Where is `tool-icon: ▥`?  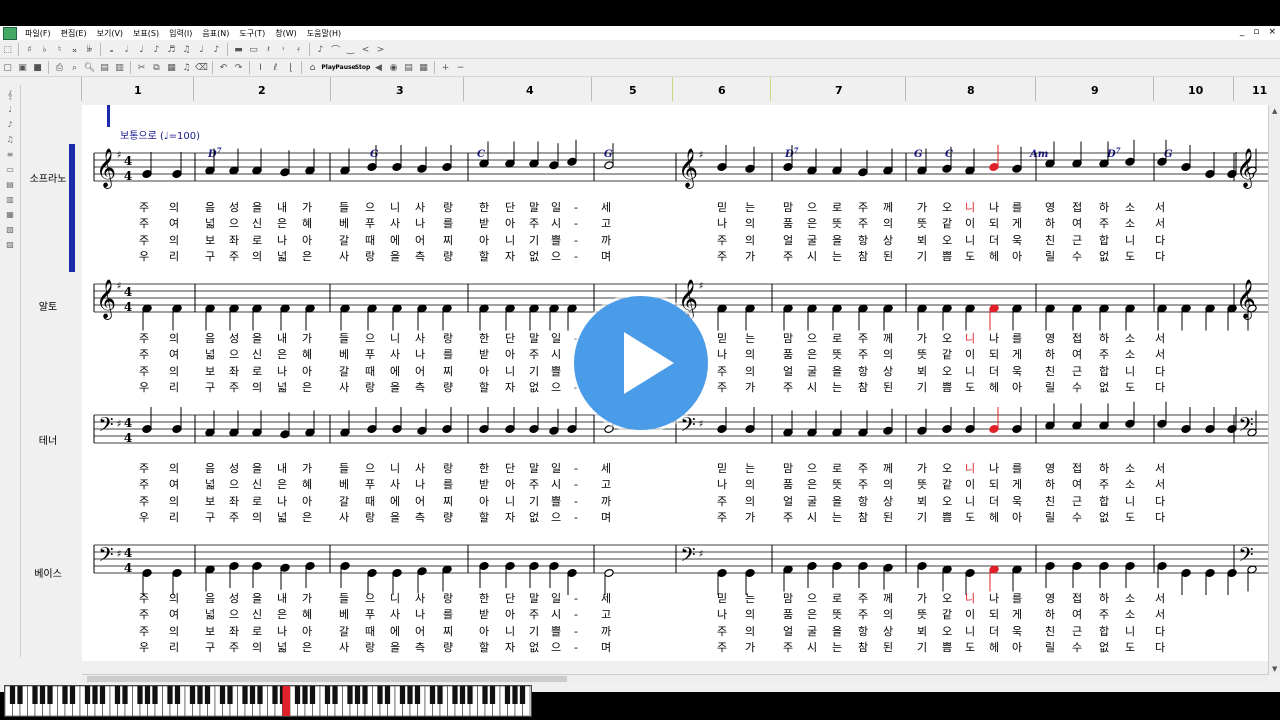 tool-icon: ▥ is located at coordinates (10, 200).